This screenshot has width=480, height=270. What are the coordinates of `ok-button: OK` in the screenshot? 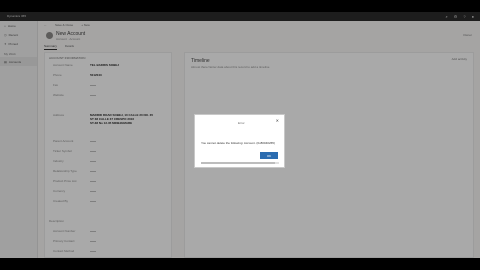 It's located at (269, 155).